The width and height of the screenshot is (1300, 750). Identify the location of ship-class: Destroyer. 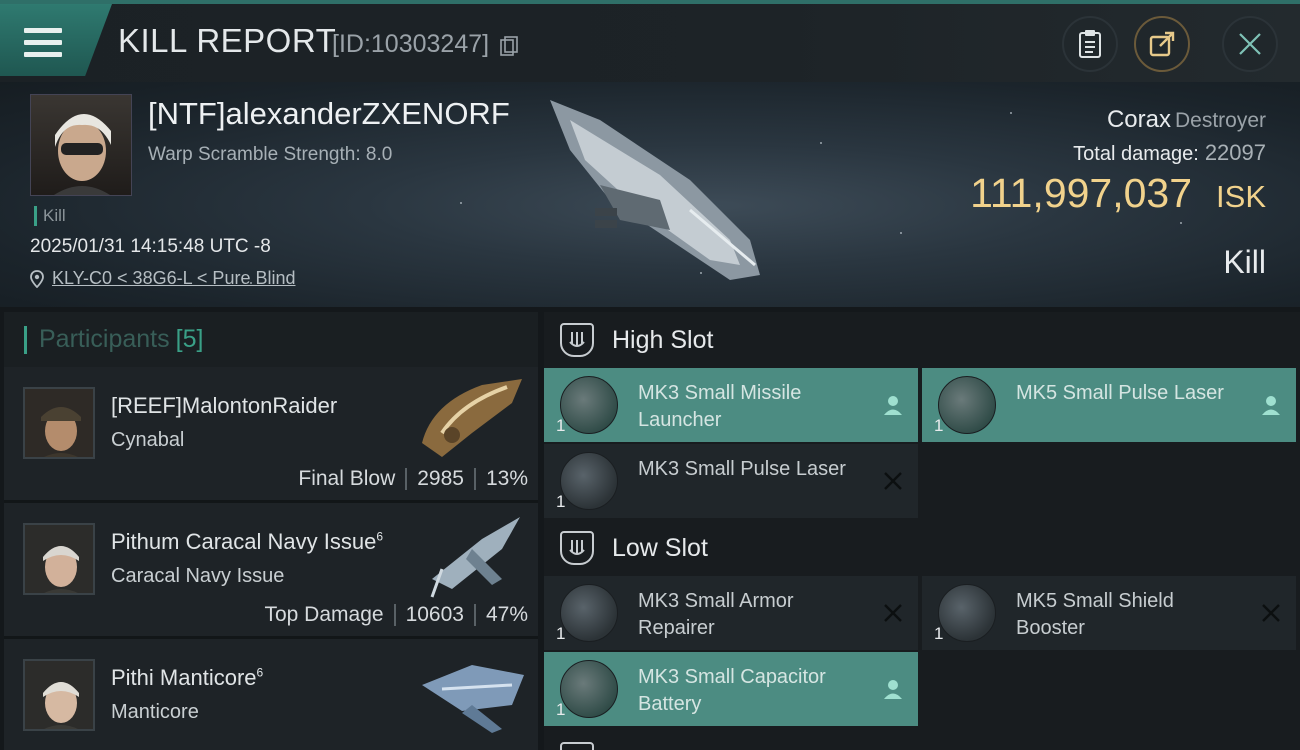
(1220, 120).